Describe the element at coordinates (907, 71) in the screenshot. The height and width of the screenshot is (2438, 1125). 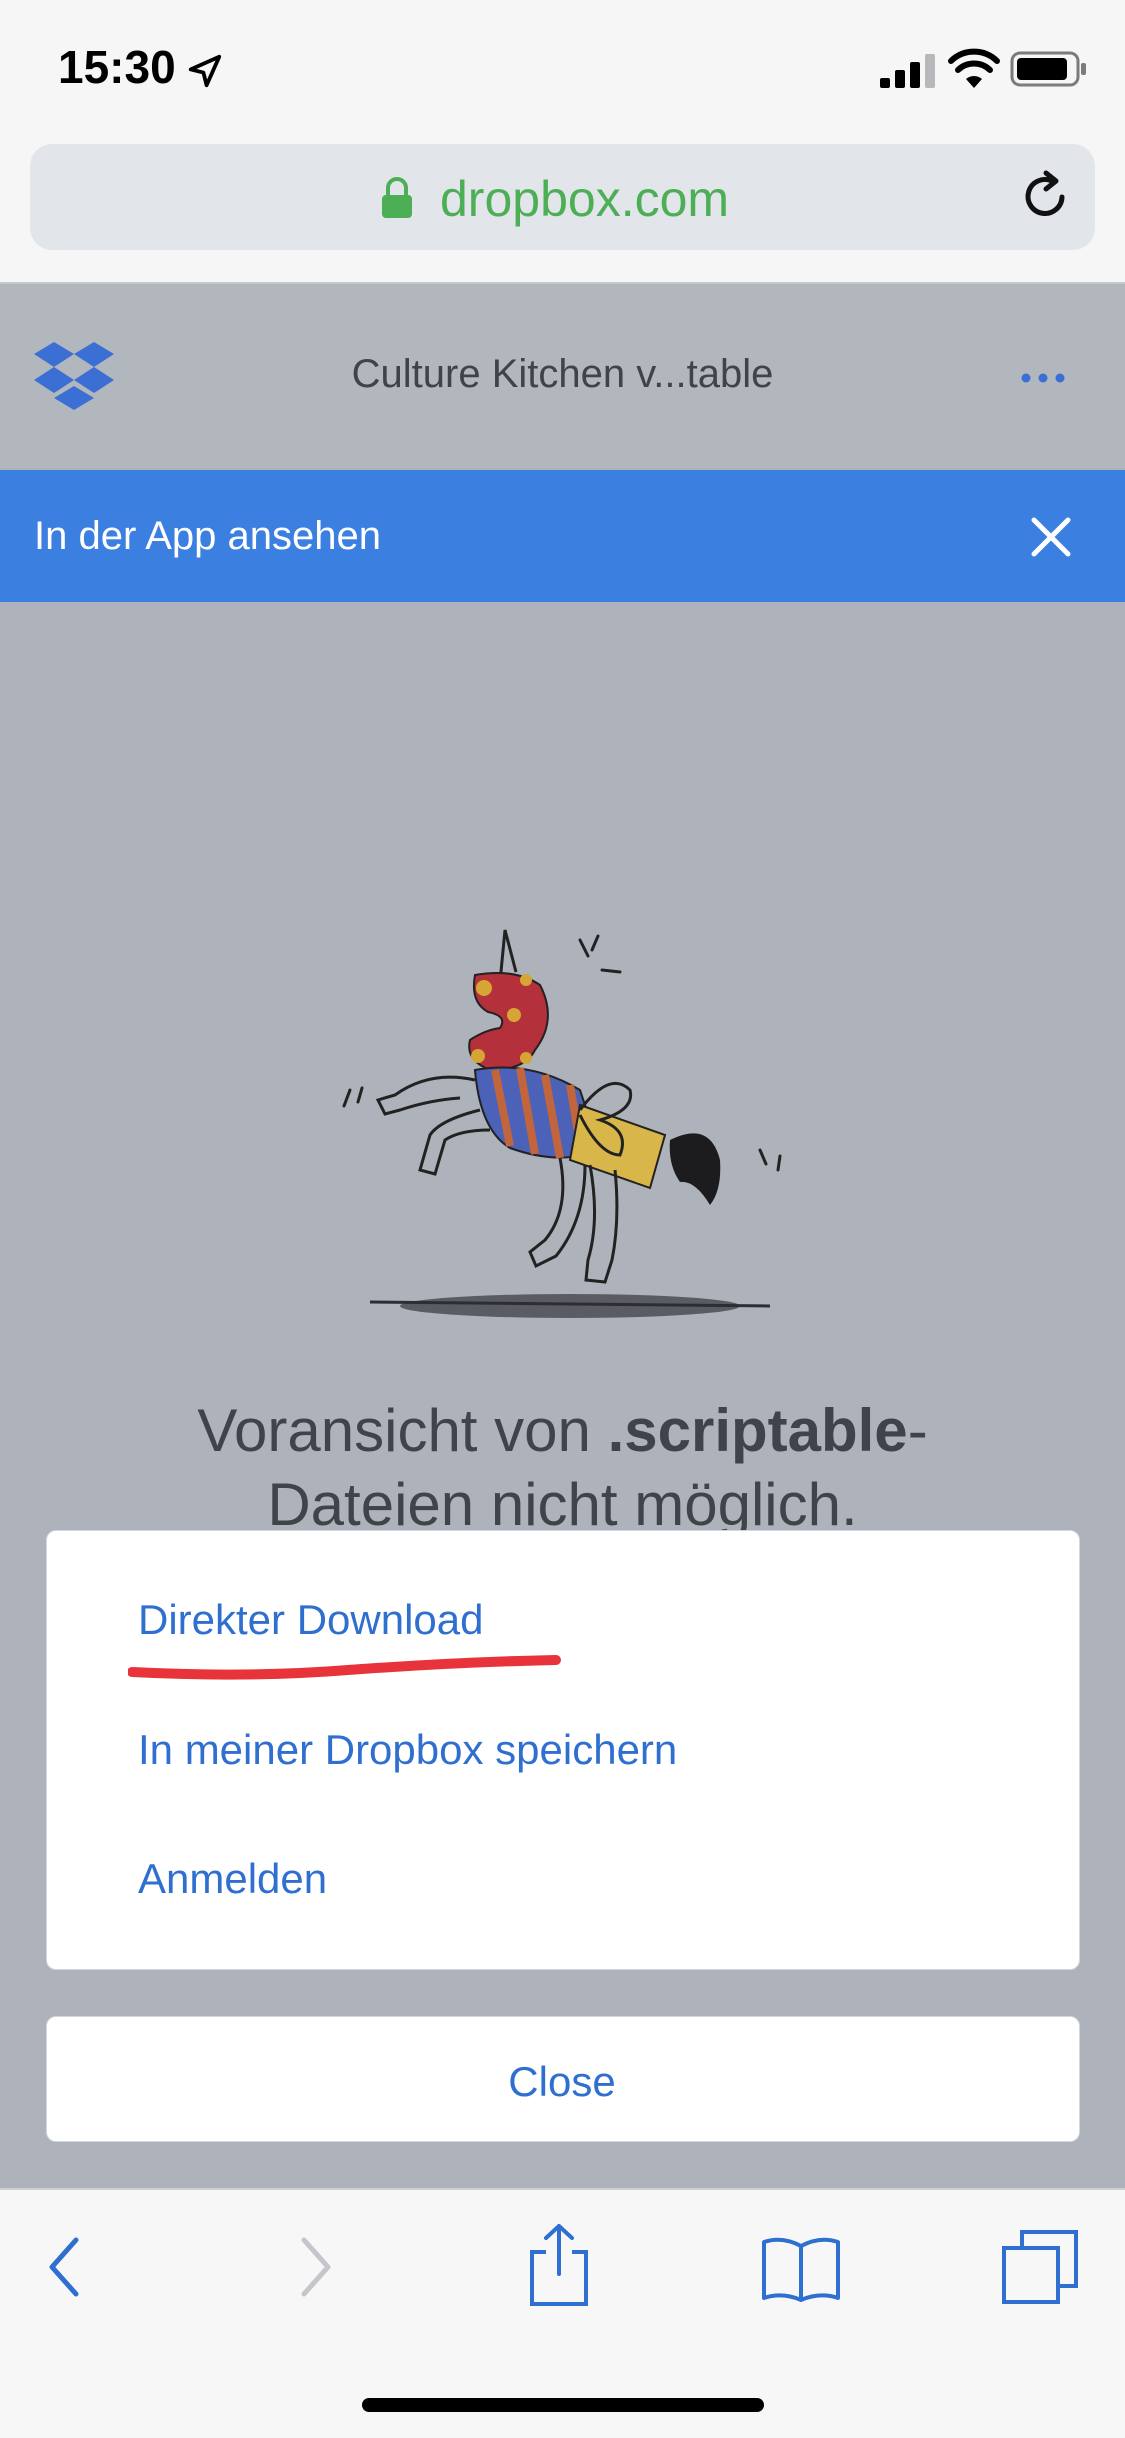
I see `signal-icon` at that location.